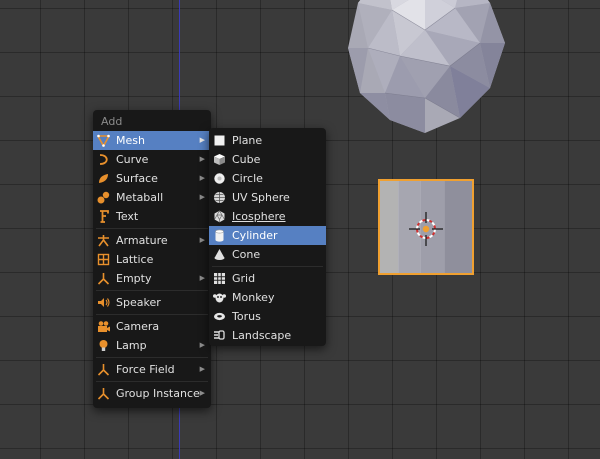 The image size is (600, 459). I want to click on plane-icon, so click(219, 140).